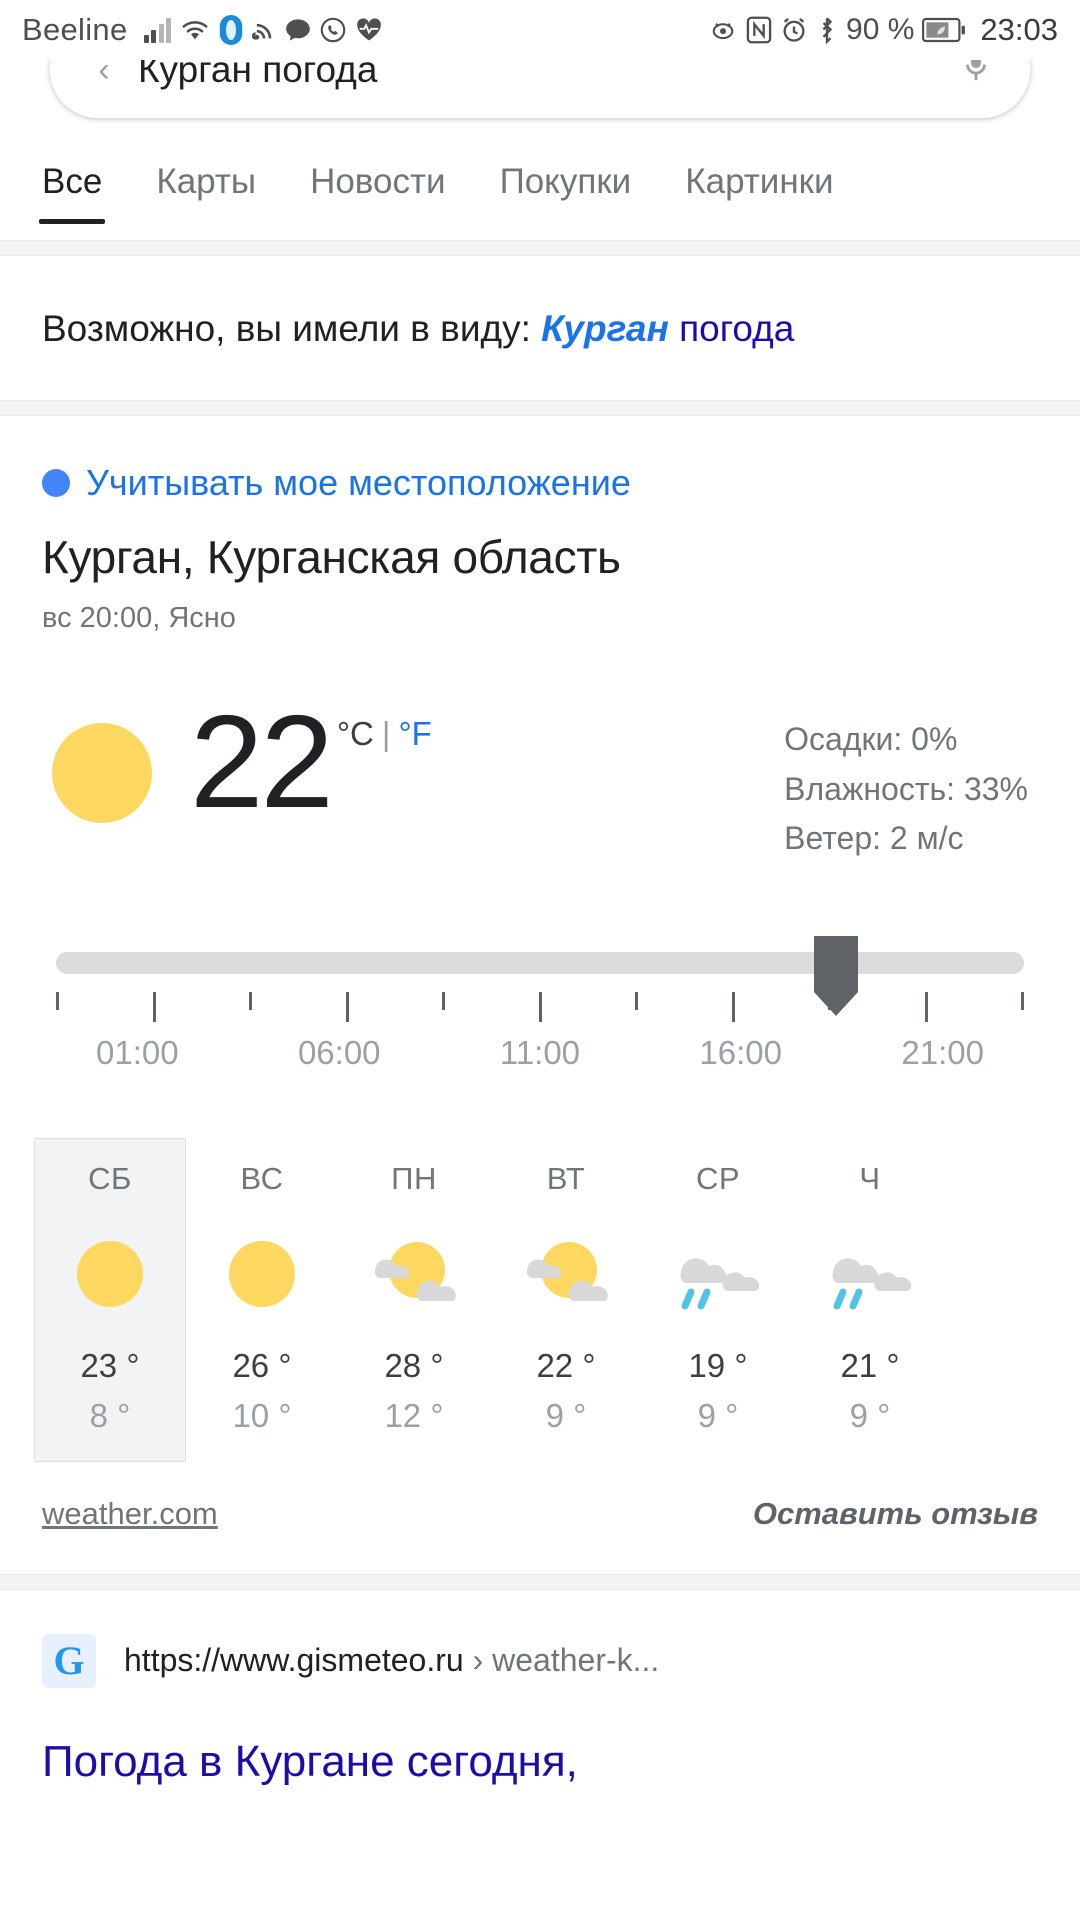 Image resolution: width=1080 pixels, height=1920 pixels. I want to click on humidity-stat: Влажность: 33%, so click(906, 788).